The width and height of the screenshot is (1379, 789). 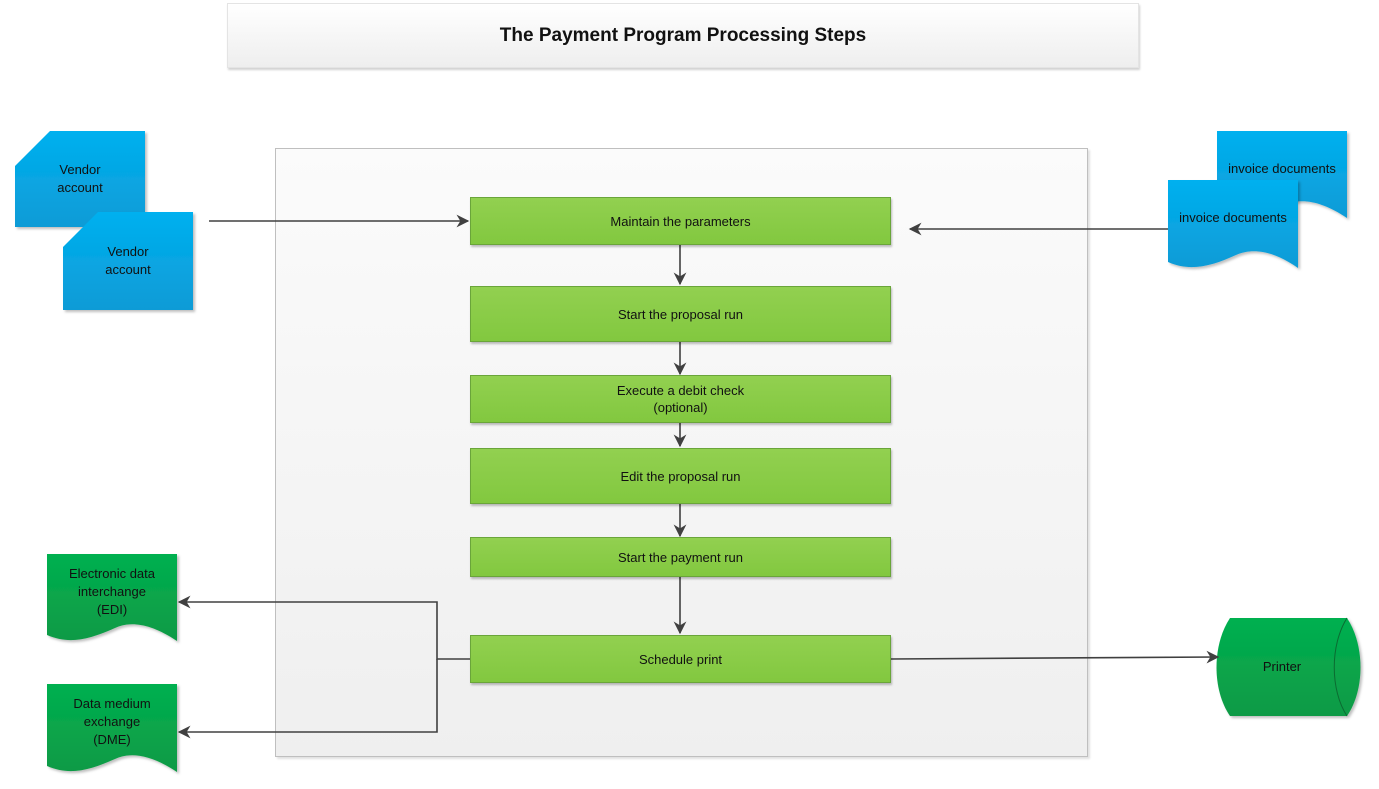 I want to click on step-start-proposal-run: Start the proposal run, so click(x=680, y=314).